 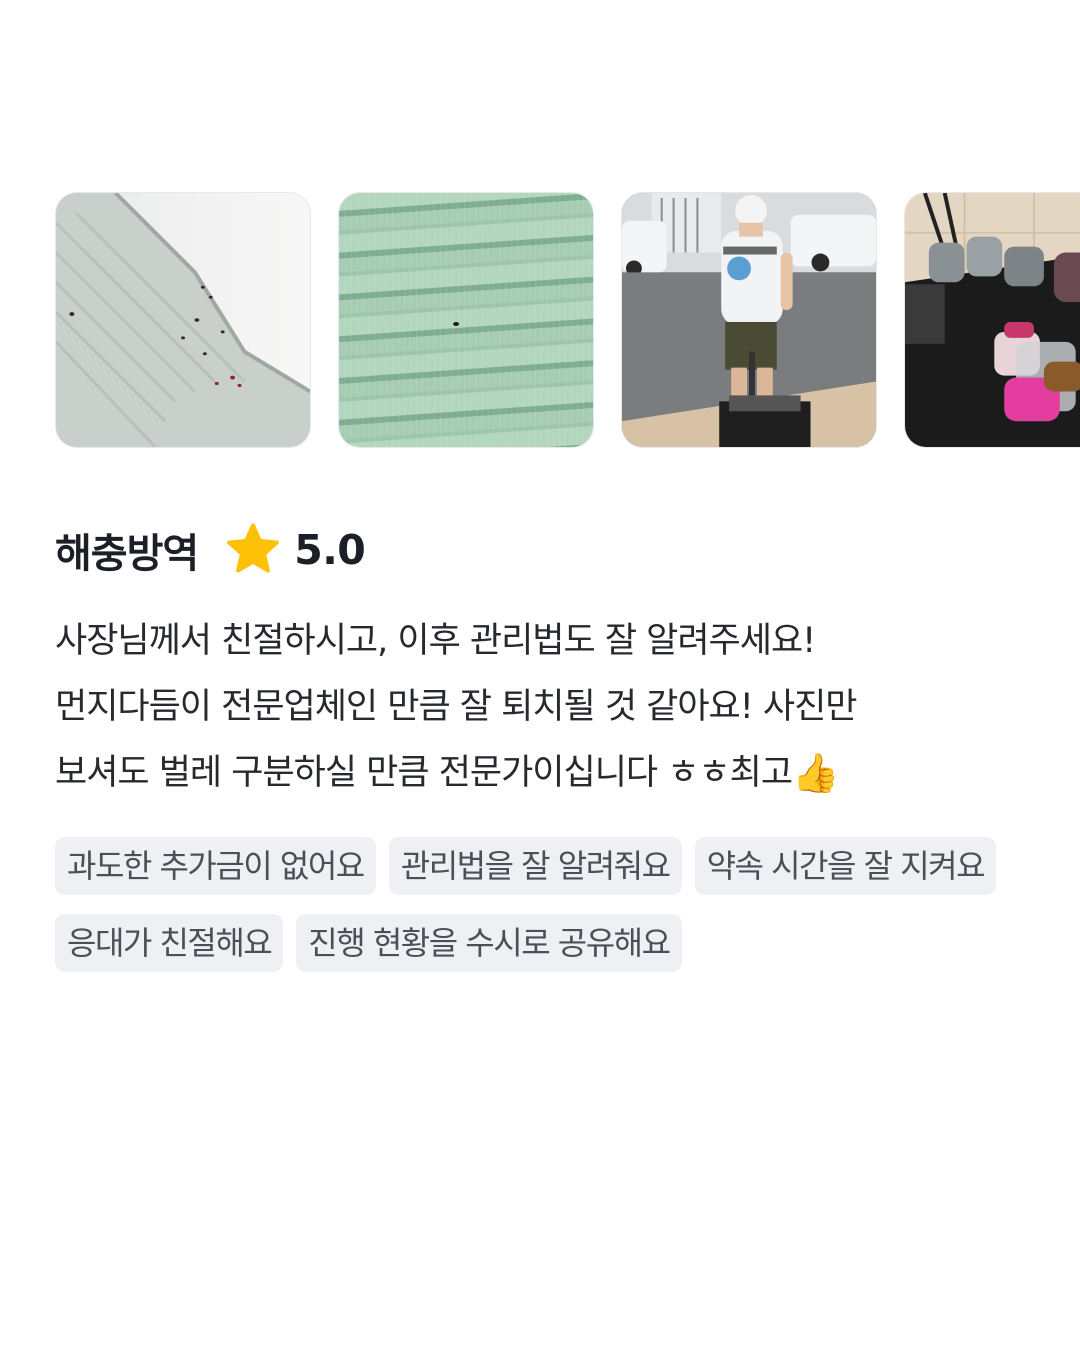 What do you see at coordinates (215, 866) in the screenshot?
I see `review-tag: 과도한 추가금이 없어요` at bounding box center [215, 866].